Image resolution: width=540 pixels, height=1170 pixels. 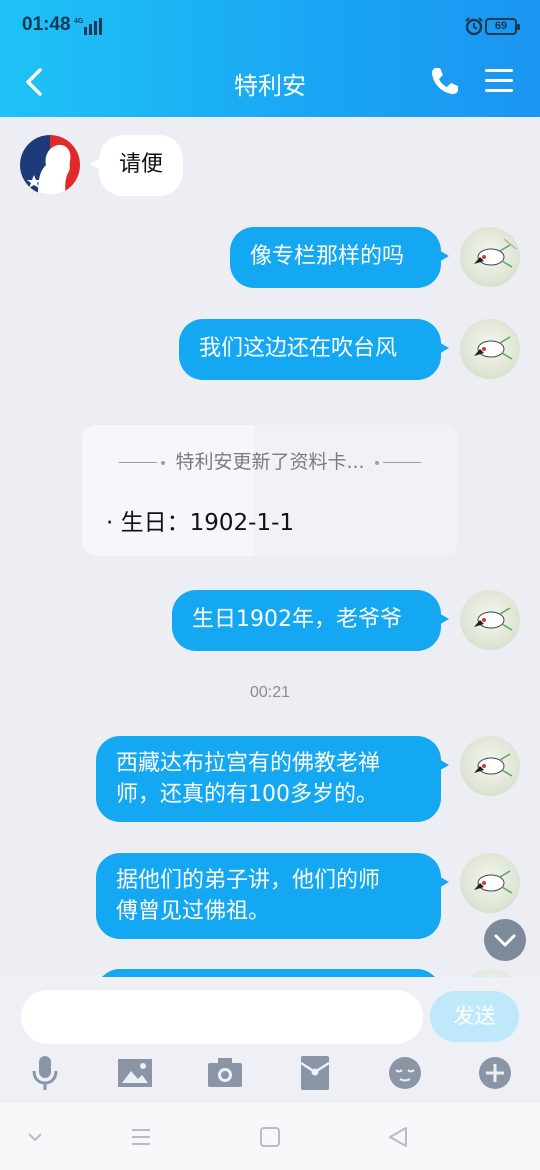 I want to click on input-bar: 发送, so click(x=270, y=1040).